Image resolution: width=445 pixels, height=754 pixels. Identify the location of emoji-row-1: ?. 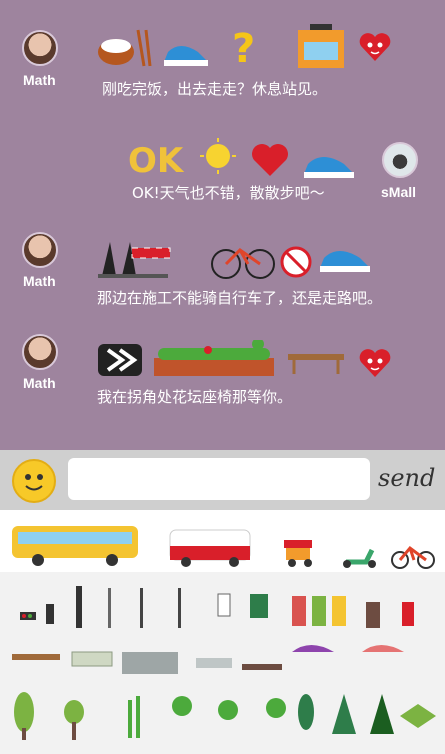
(248, 48).